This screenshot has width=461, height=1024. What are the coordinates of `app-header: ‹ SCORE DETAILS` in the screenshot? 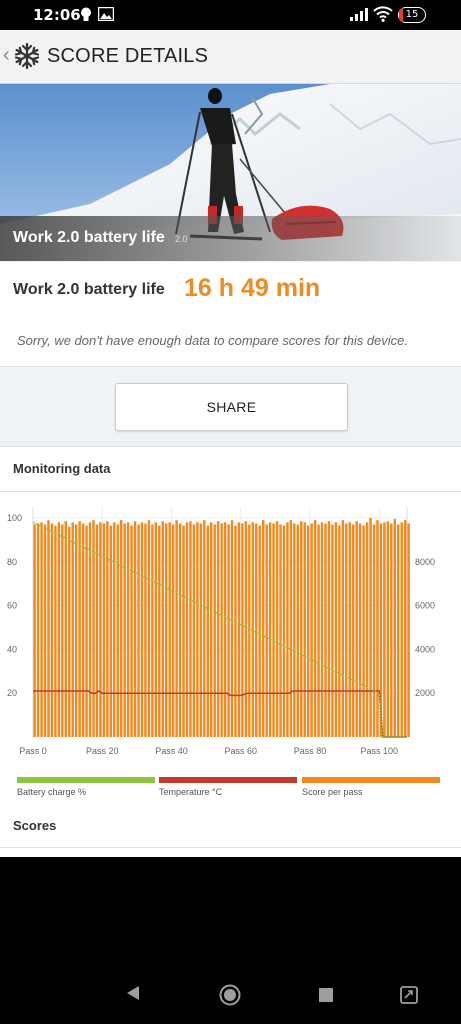 It's located at (230, 57).